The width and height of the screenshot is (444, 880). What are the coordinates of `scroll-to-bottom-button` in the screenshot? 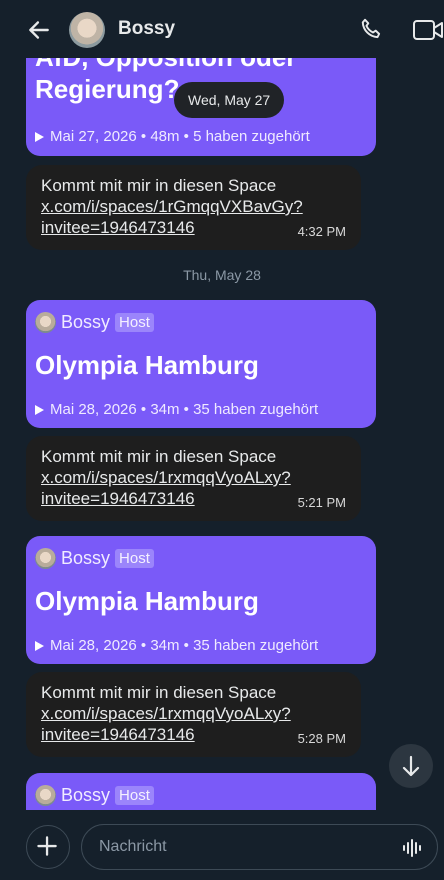 It's located at (411, 766).